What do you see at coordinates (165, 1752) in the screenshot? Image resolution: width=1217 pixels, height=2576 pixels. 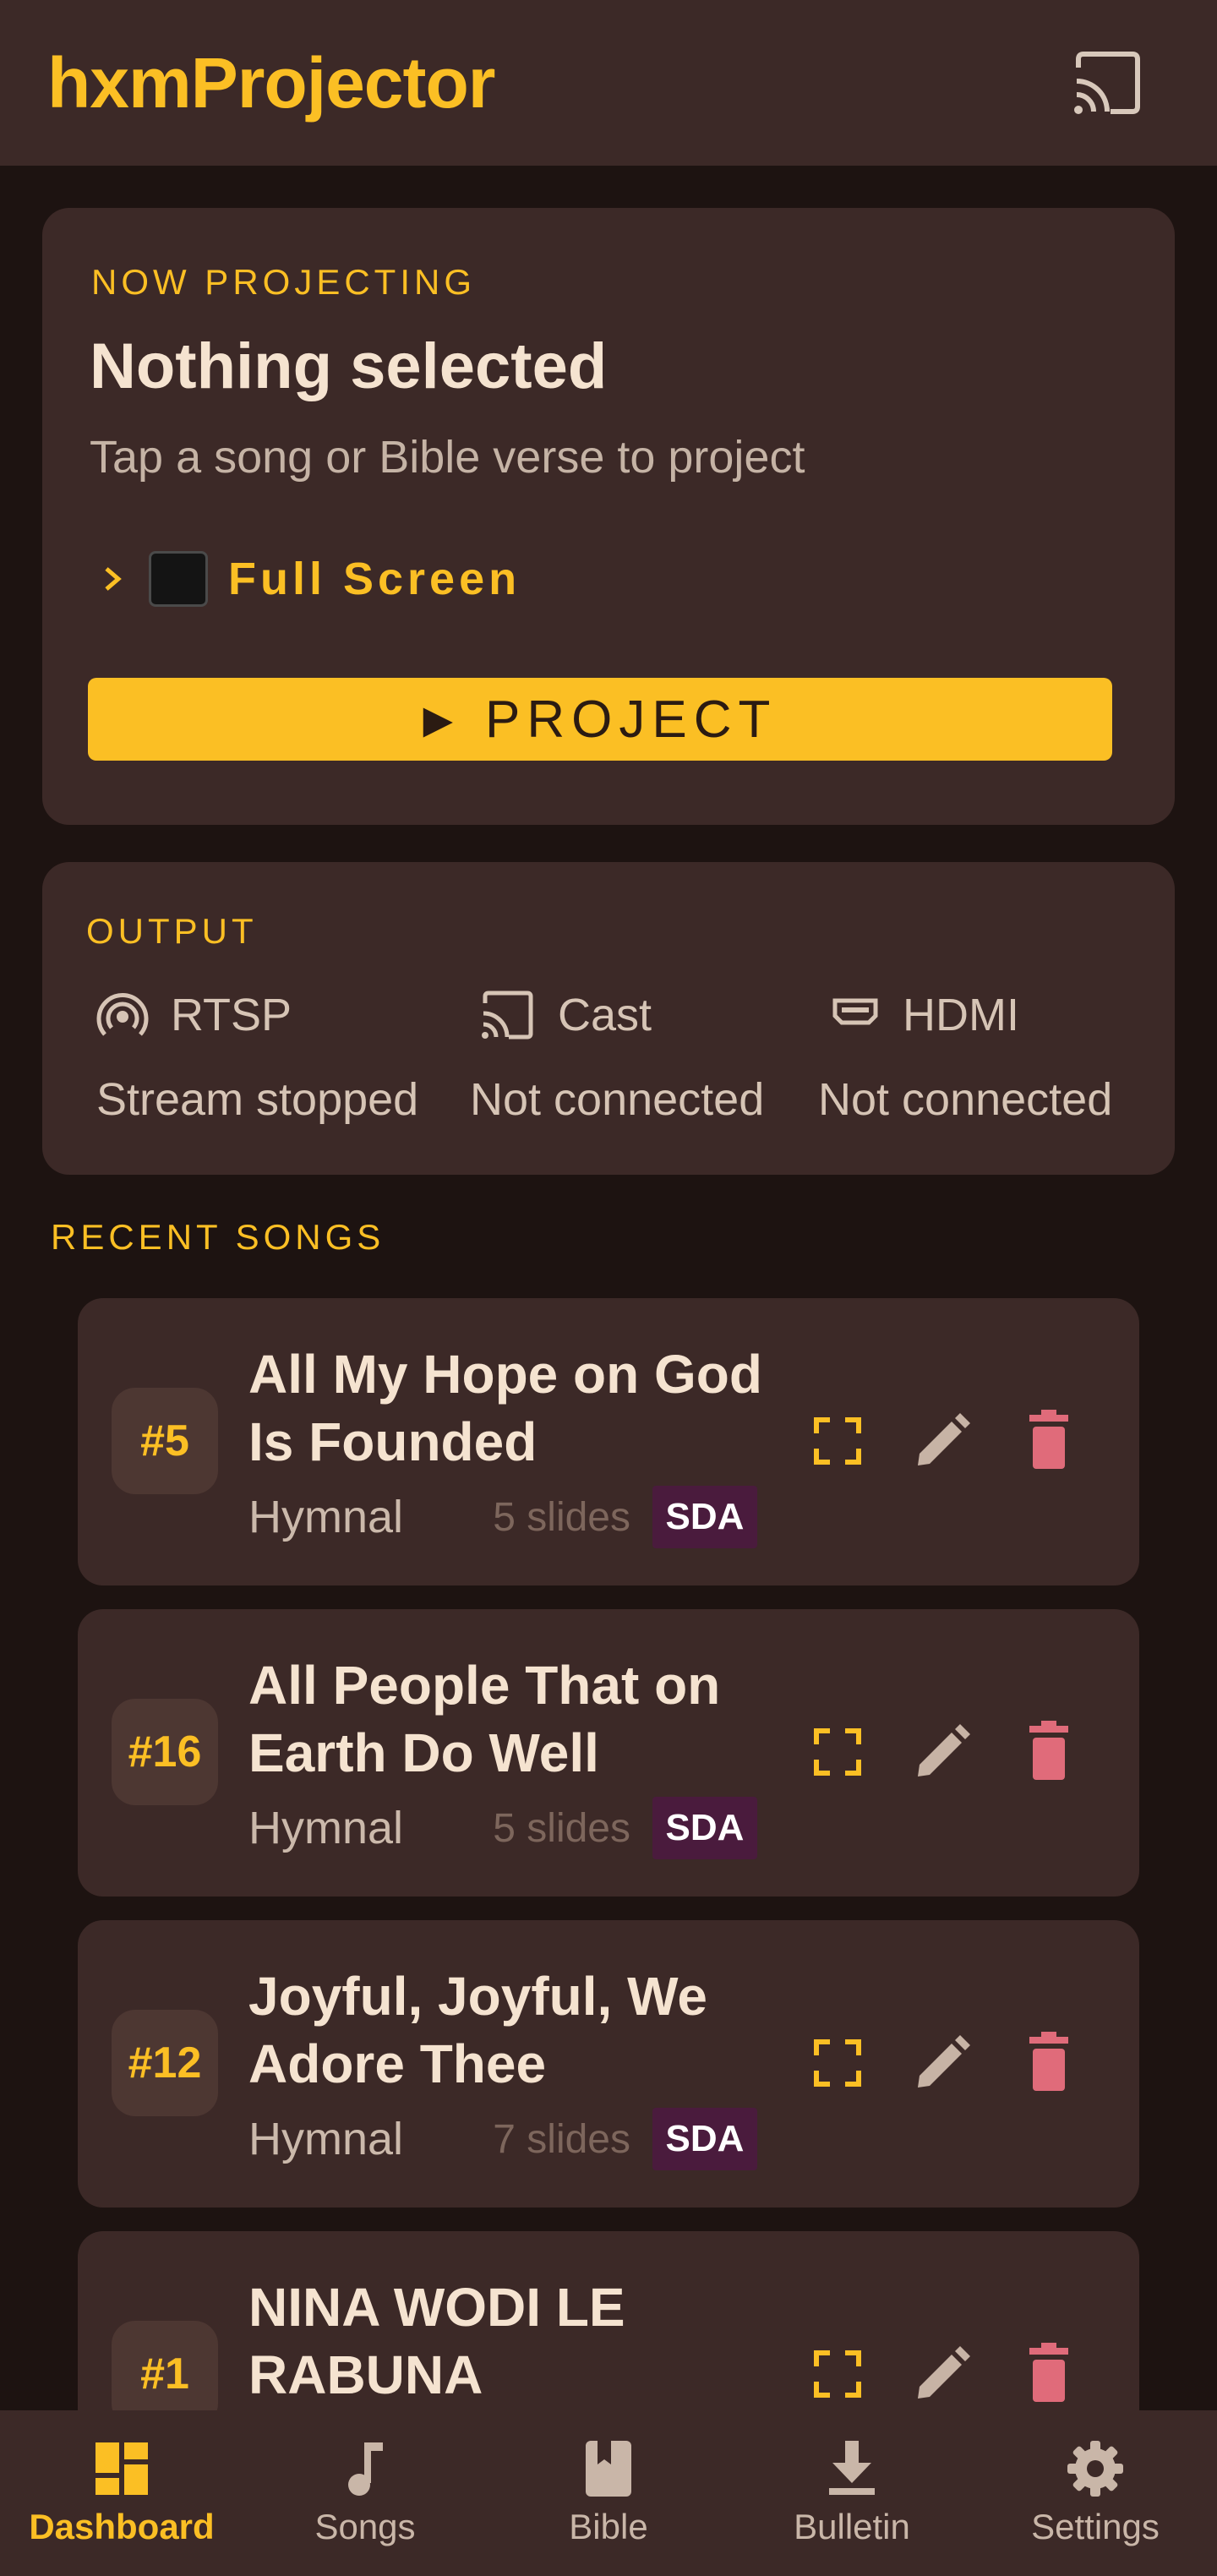 I see `song-number-badge: #16` at bounding box center [165, 1752].